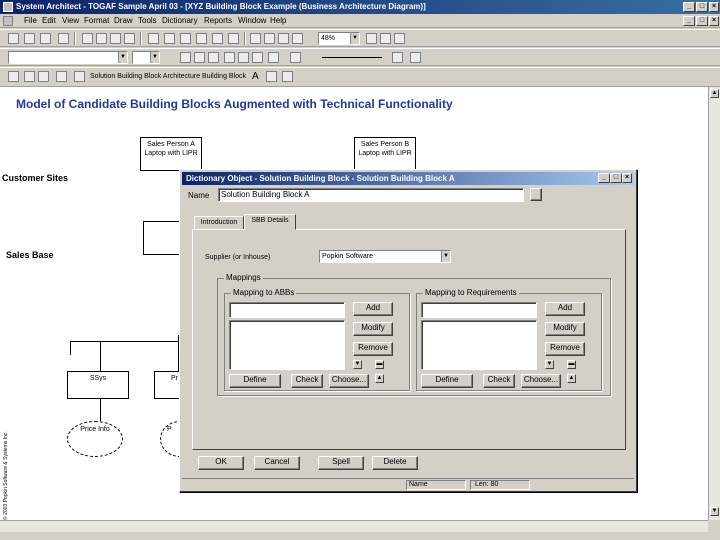  What do you see at coordinates (373, 309) in the screenshot?
I see `abbs-add-button: Add` at bounding box center [373, 309].